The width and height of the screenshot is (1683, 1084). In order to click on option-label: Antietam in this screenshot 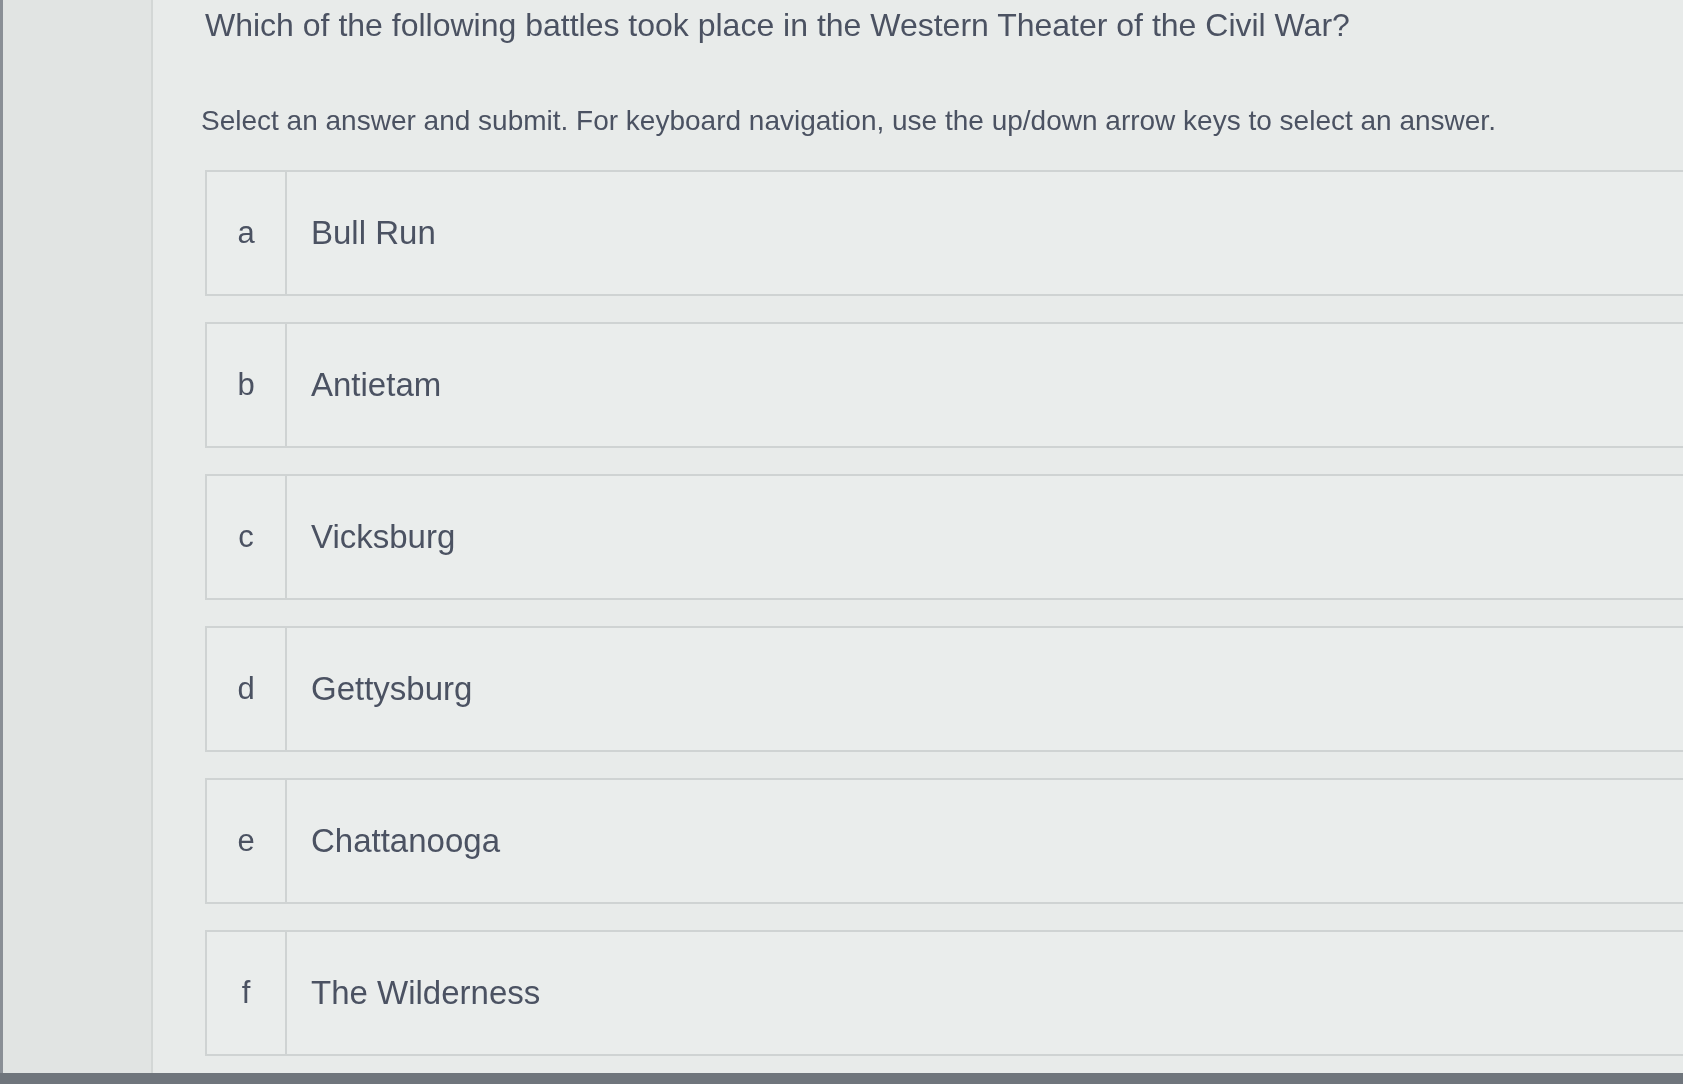, I will do `click(376, 385)`.